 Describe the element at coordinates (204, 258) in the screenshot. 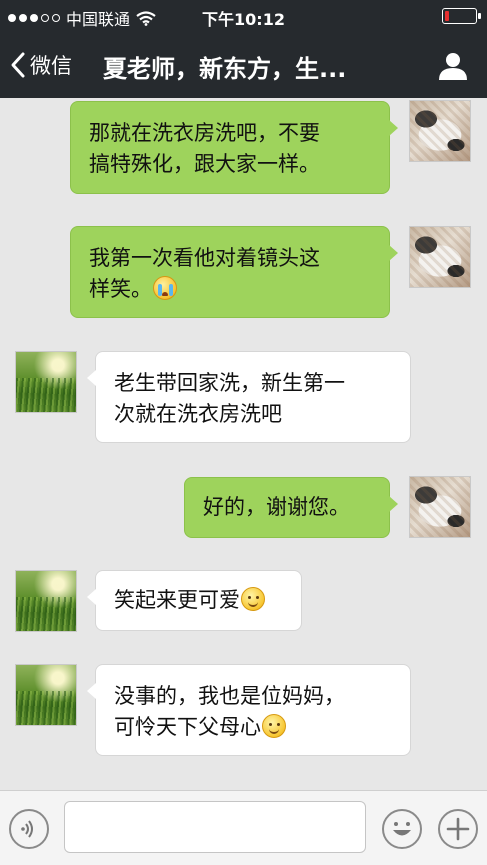

I see `message-line: 我第一次看他对着镜头这` at that location.